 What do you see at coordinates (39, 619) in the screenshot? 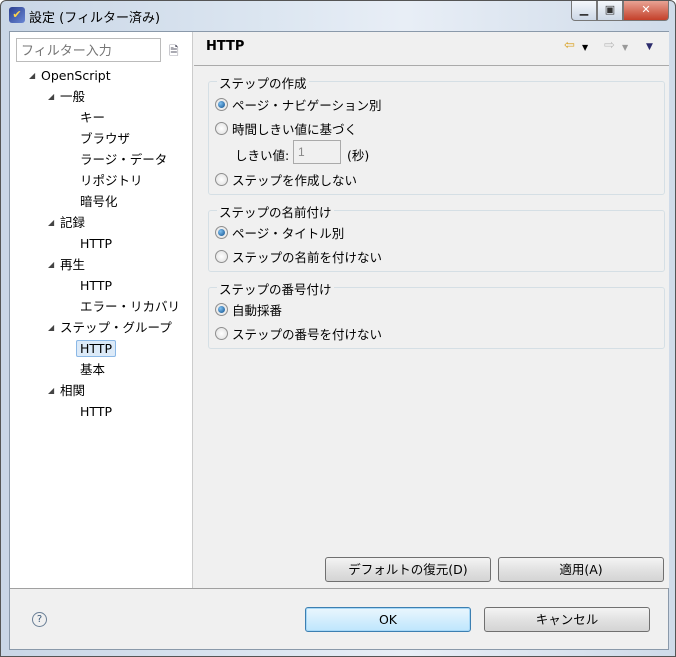
I see `help-icon: ?` at bounding box center [39, 619].